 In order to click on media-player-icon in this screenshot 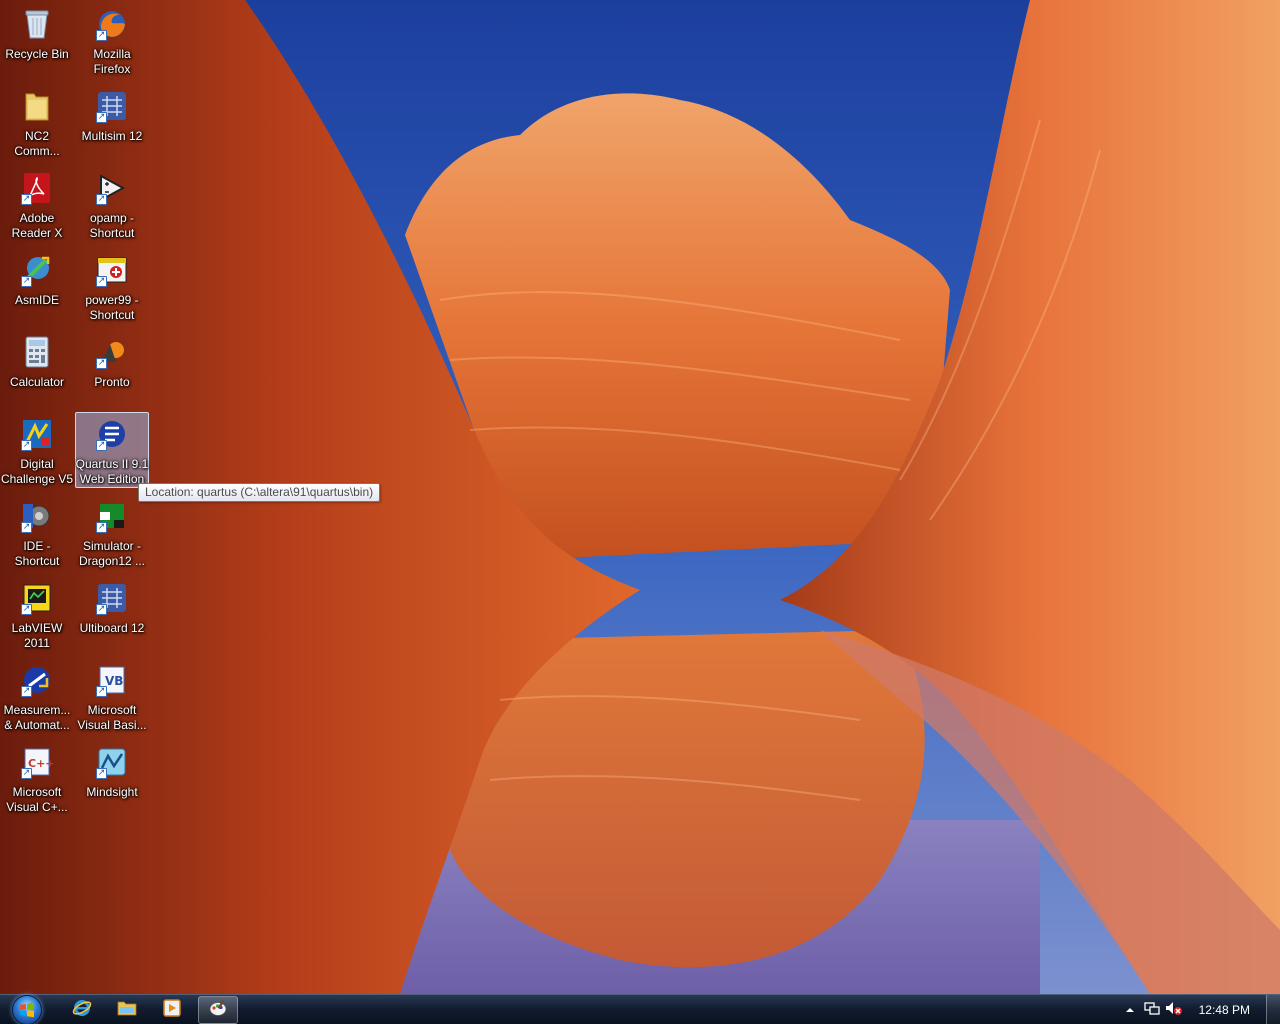, I will do `click(172, 1010)`.